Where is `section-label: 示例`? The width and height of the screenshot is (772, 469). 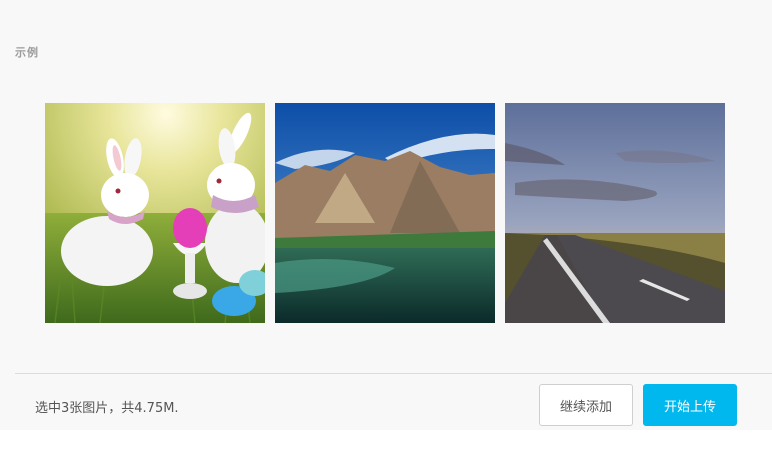 section-label: 示例 is located at coordinates (27, 52).